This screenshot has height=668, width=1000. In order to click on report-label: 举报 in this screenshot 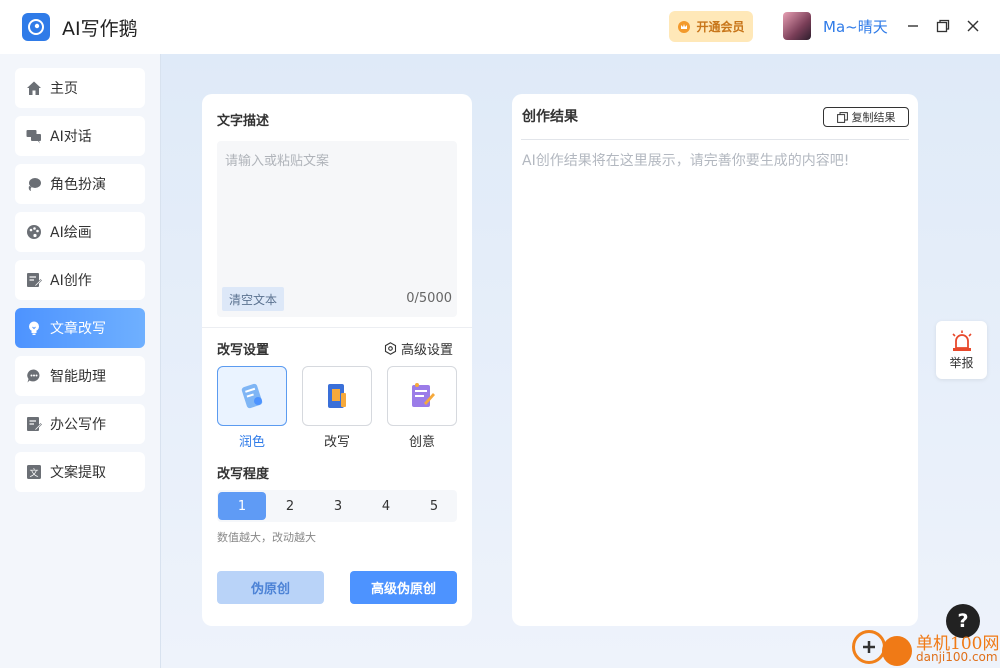, I will do `click(961, 362)`.